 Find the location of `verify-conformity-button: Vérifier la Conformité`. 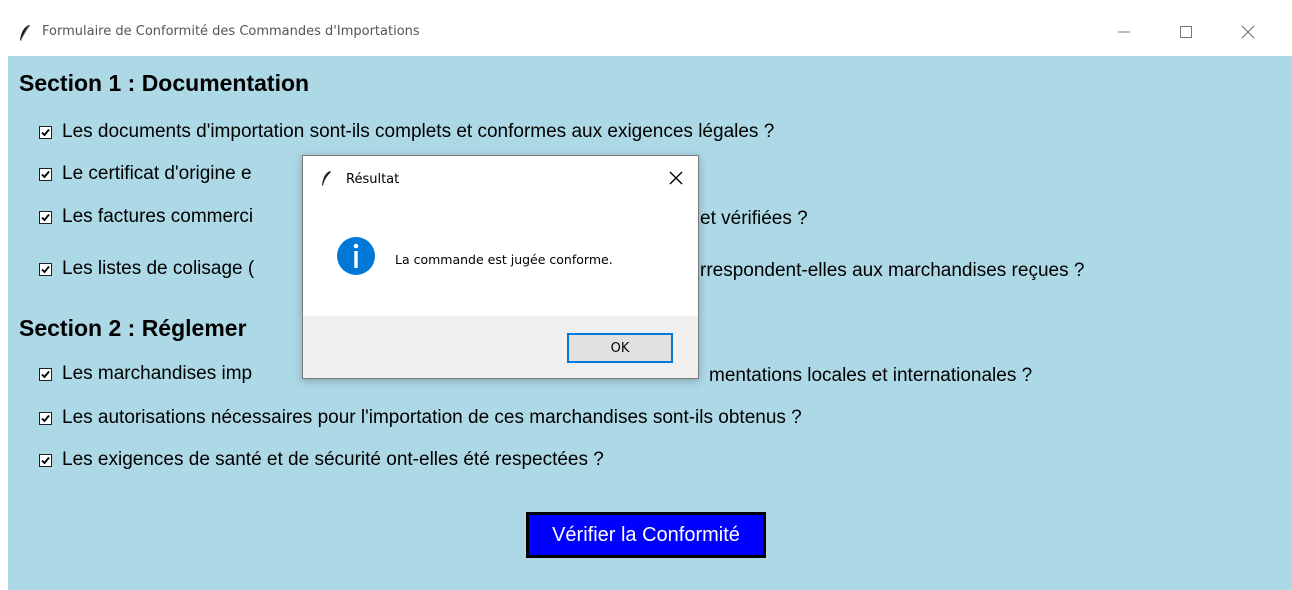

verify-conformity-button: Vérifier la Conformité is located at coordinates (646, 535).